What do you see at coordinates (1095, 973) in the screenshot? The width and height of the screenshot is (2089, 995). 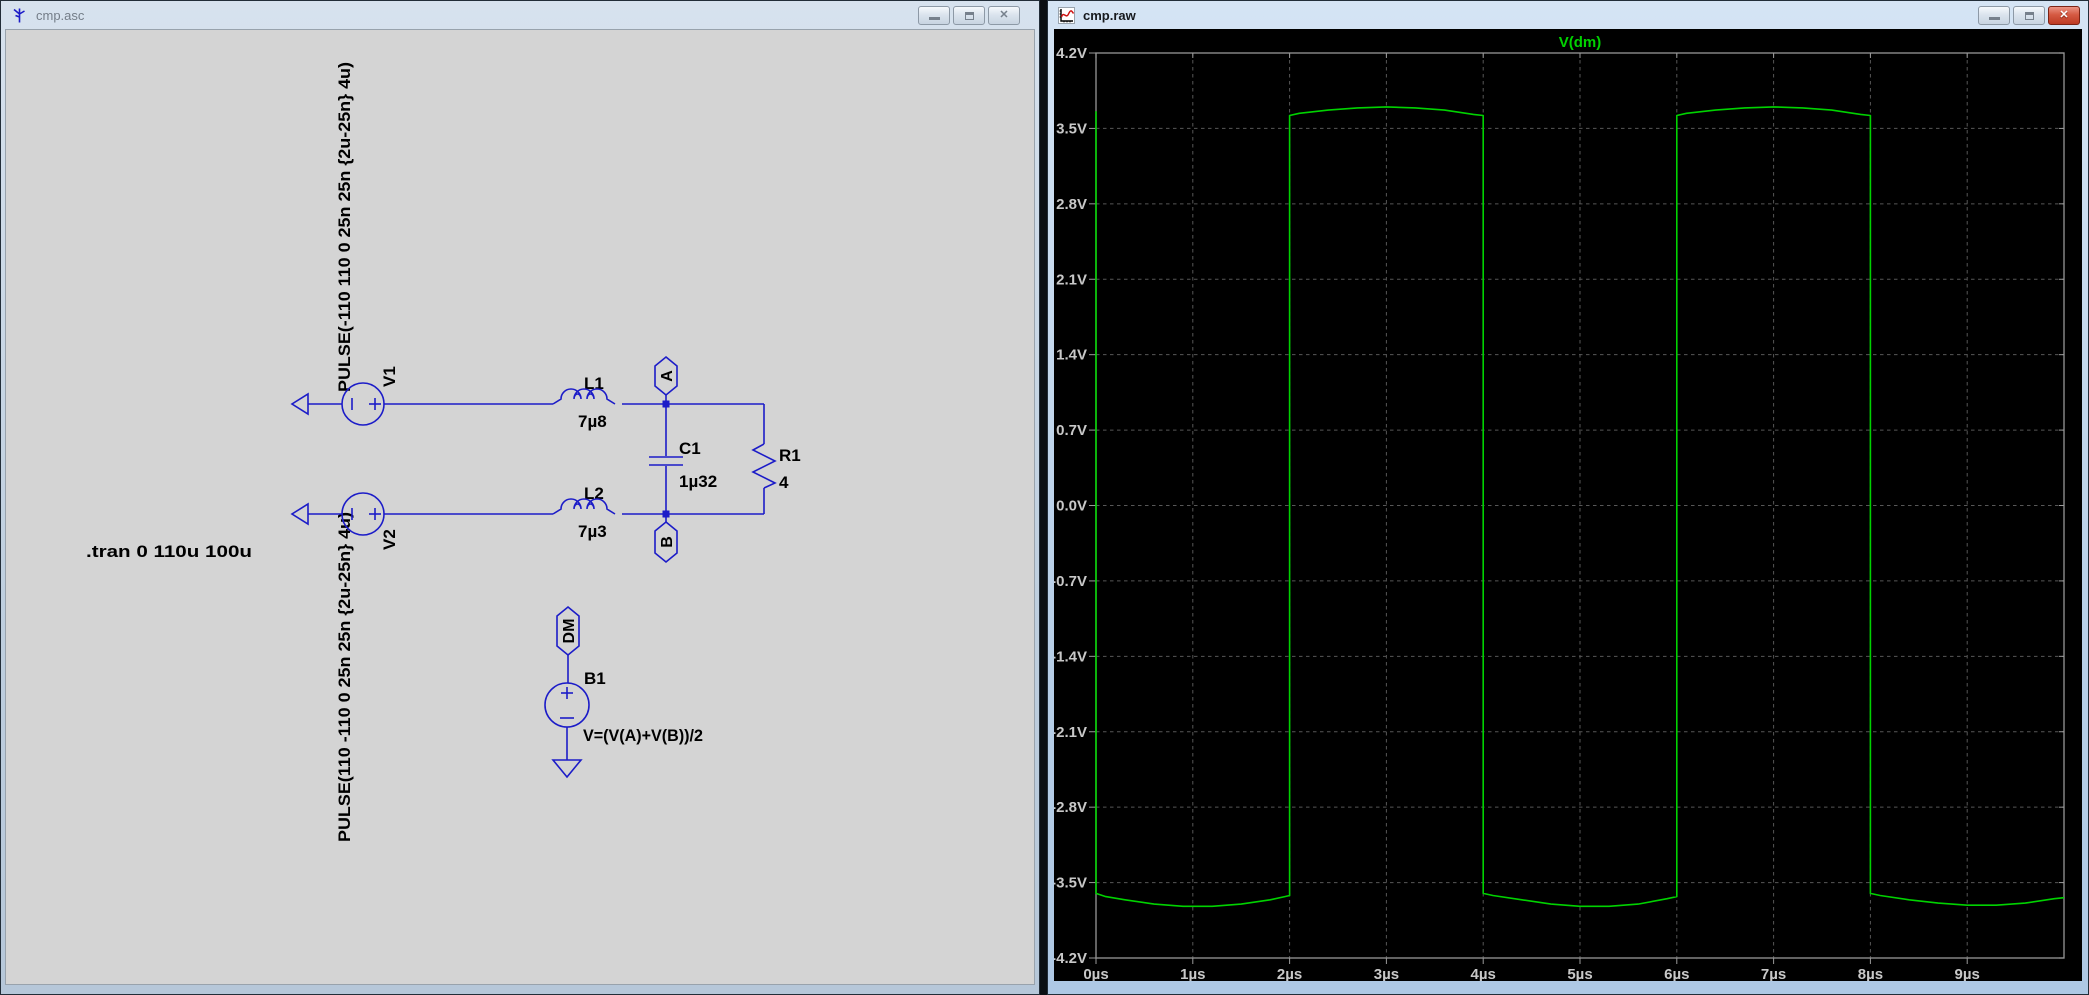 I see `svg-text: 0µs` at bounding box center [1095, 973].